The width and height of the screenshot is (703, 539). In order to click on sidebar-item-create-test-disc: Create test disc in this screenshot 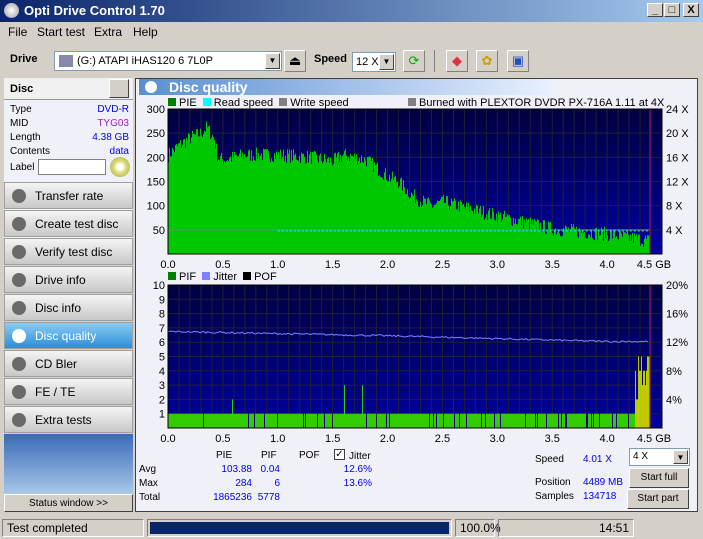, I will do `click(68, 223)`.